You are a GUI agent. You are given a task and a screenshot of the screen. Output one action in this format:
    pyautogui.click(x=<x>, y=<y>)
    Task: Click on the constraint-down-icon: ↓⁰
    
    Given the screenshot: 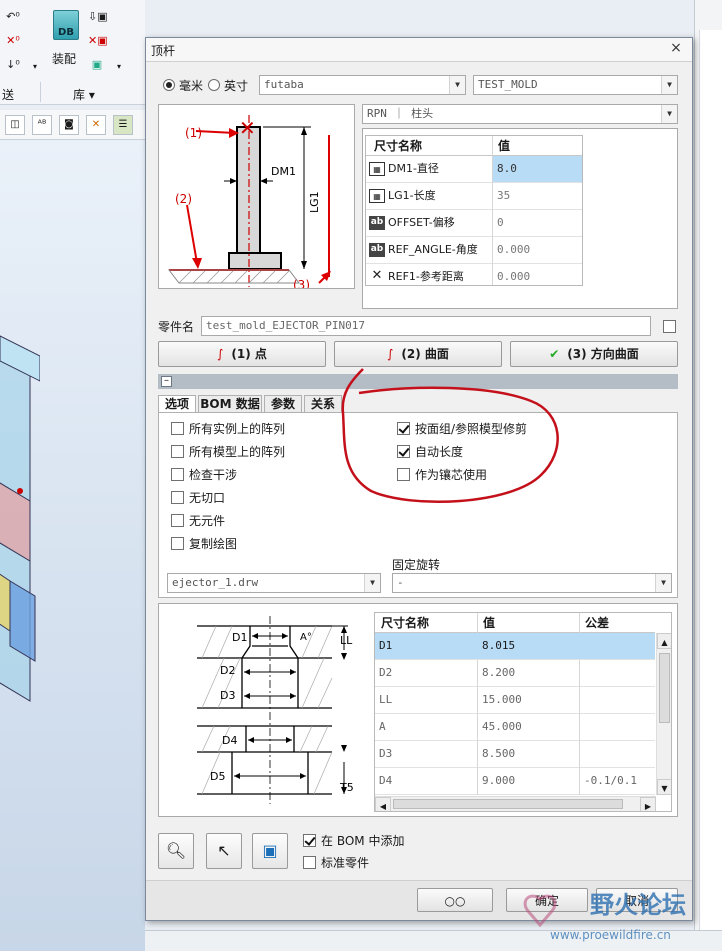 What is the action you would take?
    pyautogui.click(x=13, y=65)
    